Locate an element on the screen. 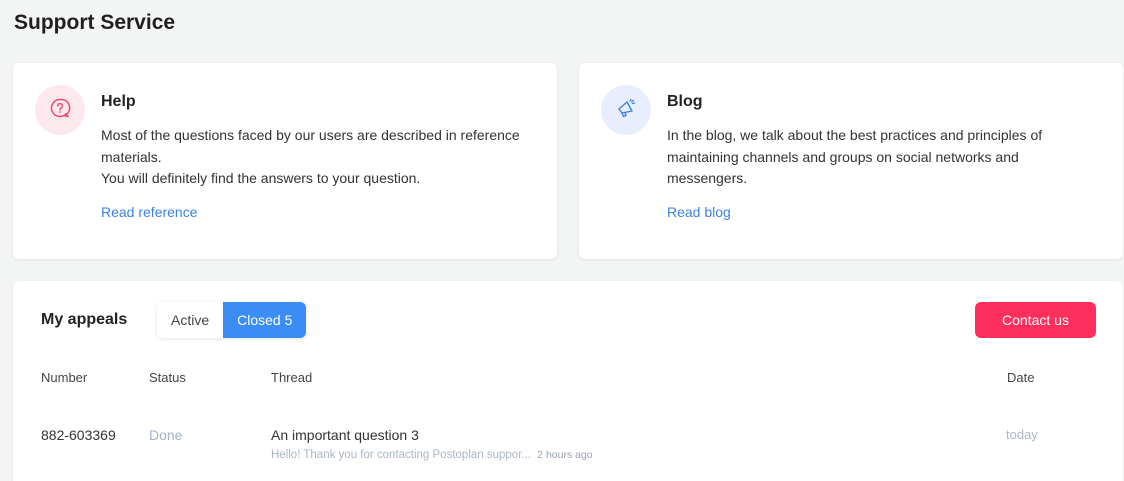  appeal-thread-title: An important question 3 is located at coordinates (345, 435).